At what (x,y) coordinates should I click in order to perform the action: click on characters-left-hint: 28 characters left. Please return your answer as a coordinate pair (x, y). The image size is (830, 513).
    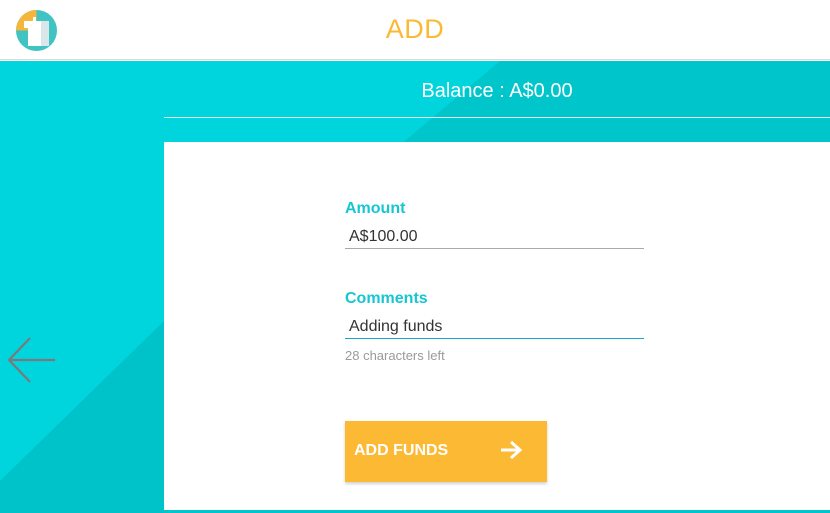
    Looking at the image, I should click on (395, 355).